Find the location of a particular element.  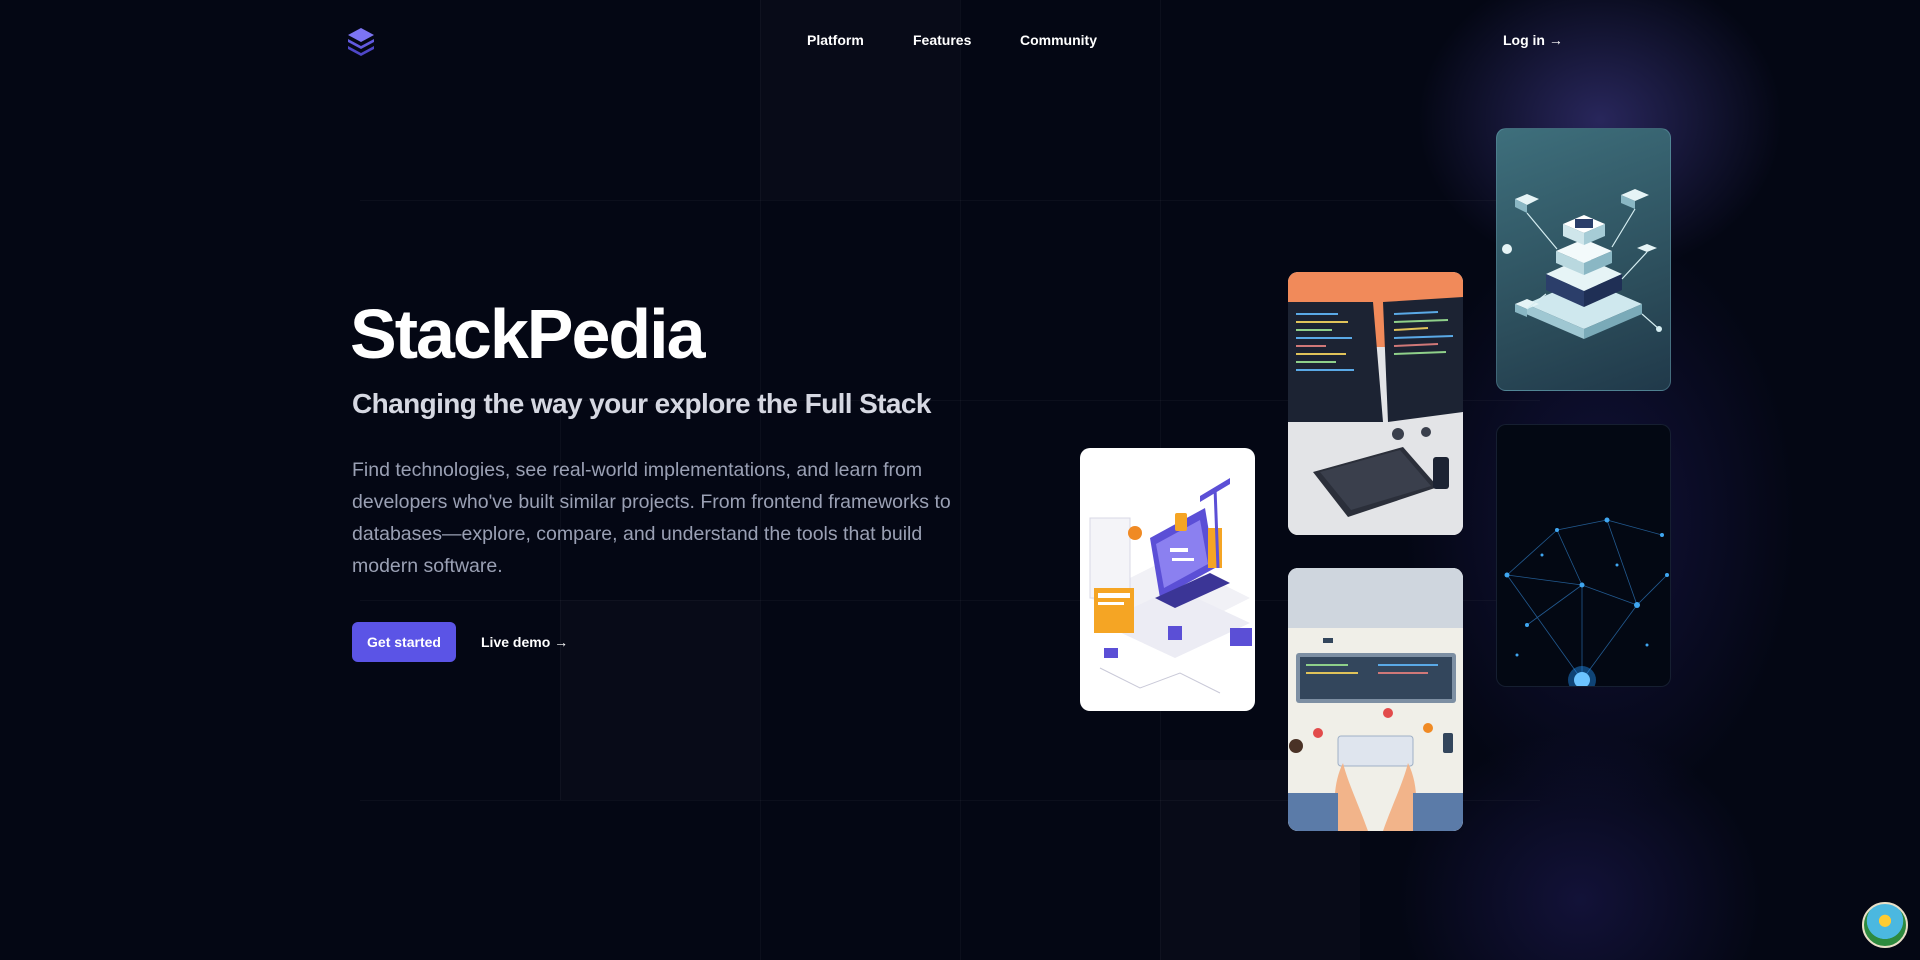

nav-community: Community is located at coordinates (1058, 40).